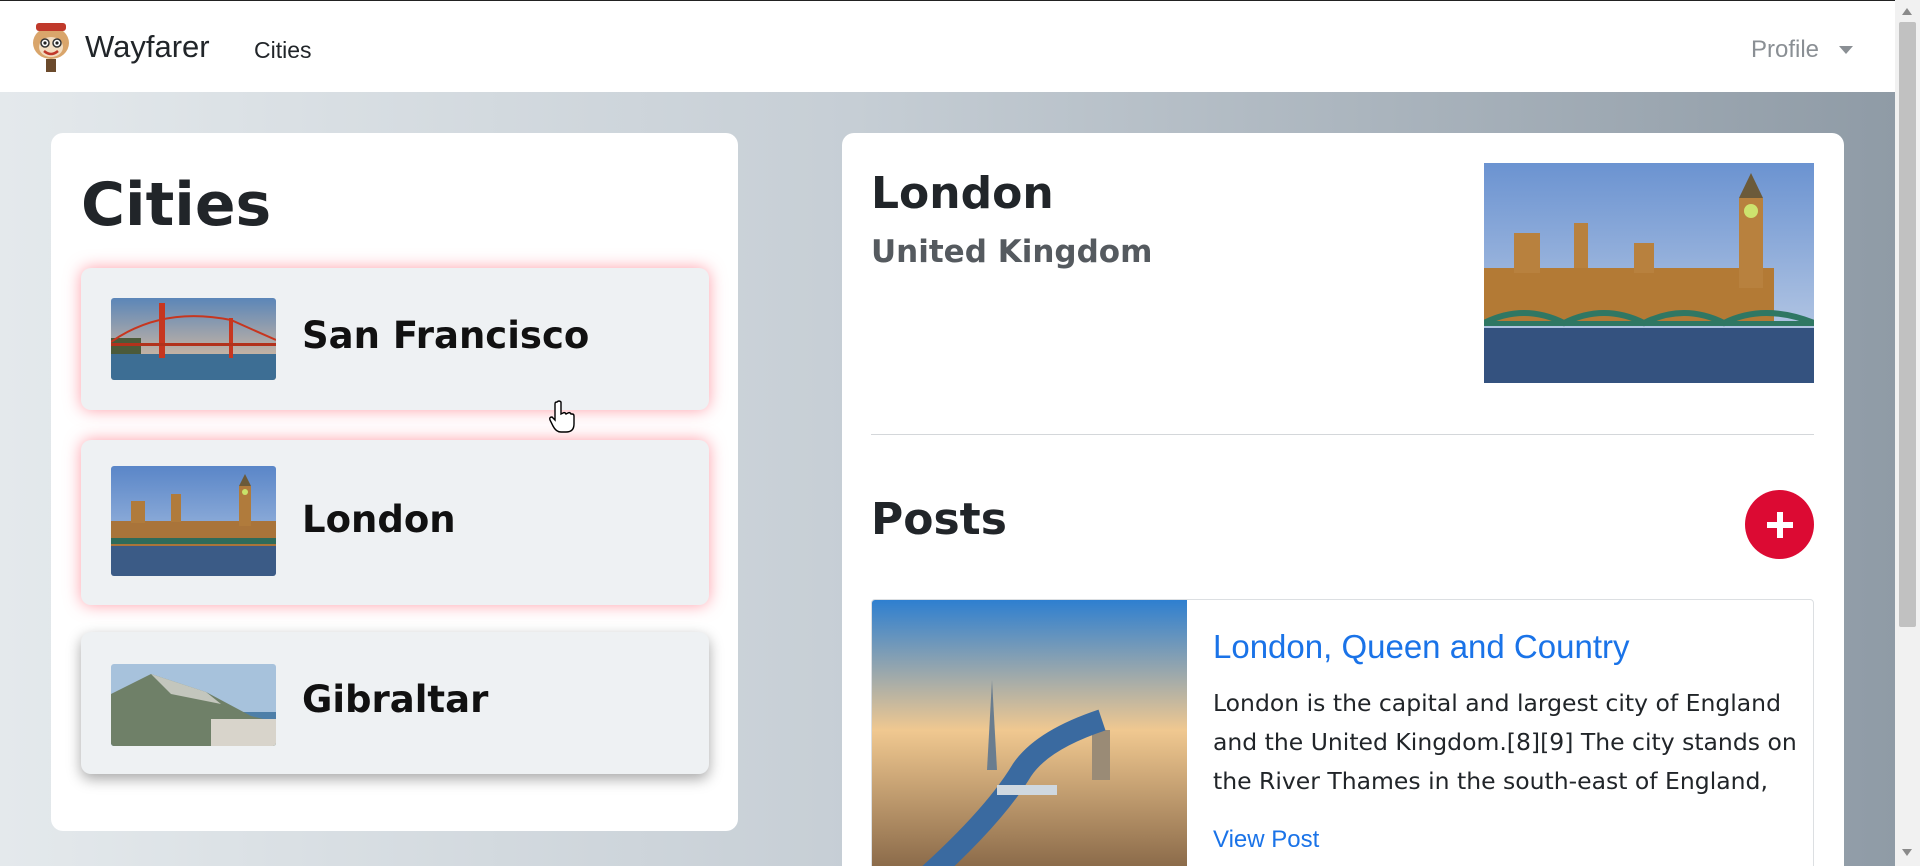 The height and width of the screenshot is (866, 1920). I want to click on post-title-link: London, Queen and Country, so click(1421, 647).